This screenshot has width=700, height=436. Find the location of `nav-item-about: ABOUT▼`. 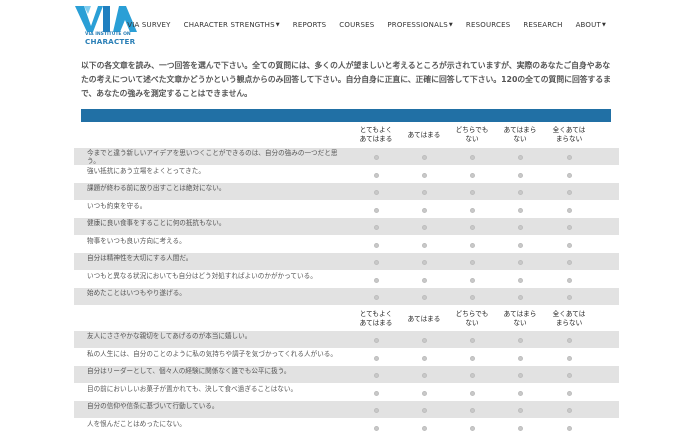

nav-item-about: ABOUT▼ is located at coordinates (591, 25).